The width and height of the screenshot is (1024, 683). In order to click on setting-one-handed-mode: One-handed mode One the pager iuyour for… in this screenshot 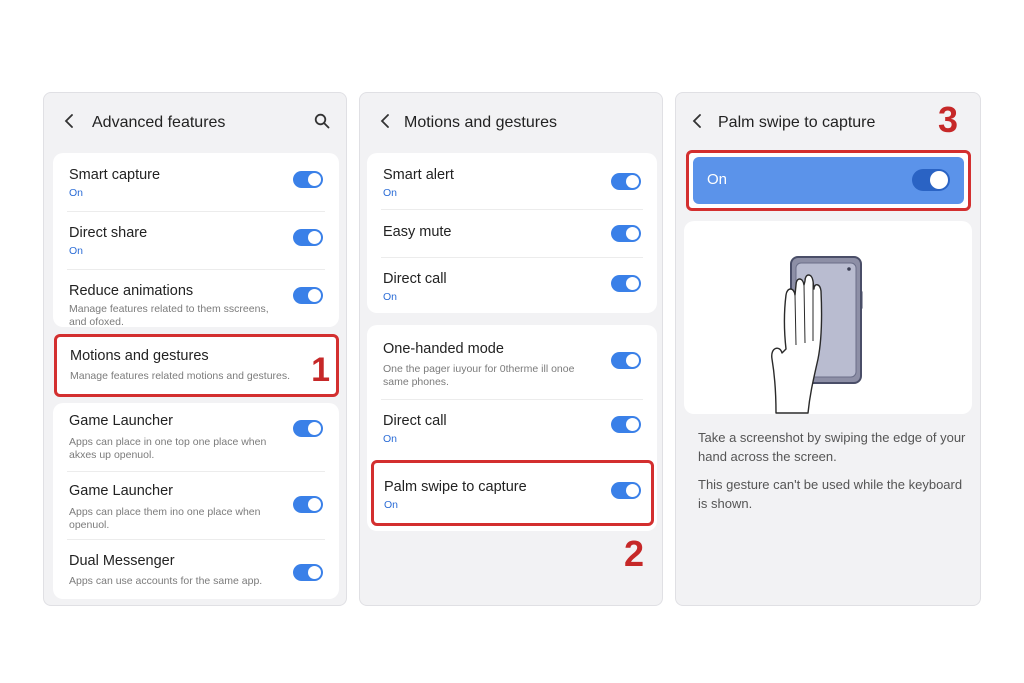, I will do `click(512, 362)`.